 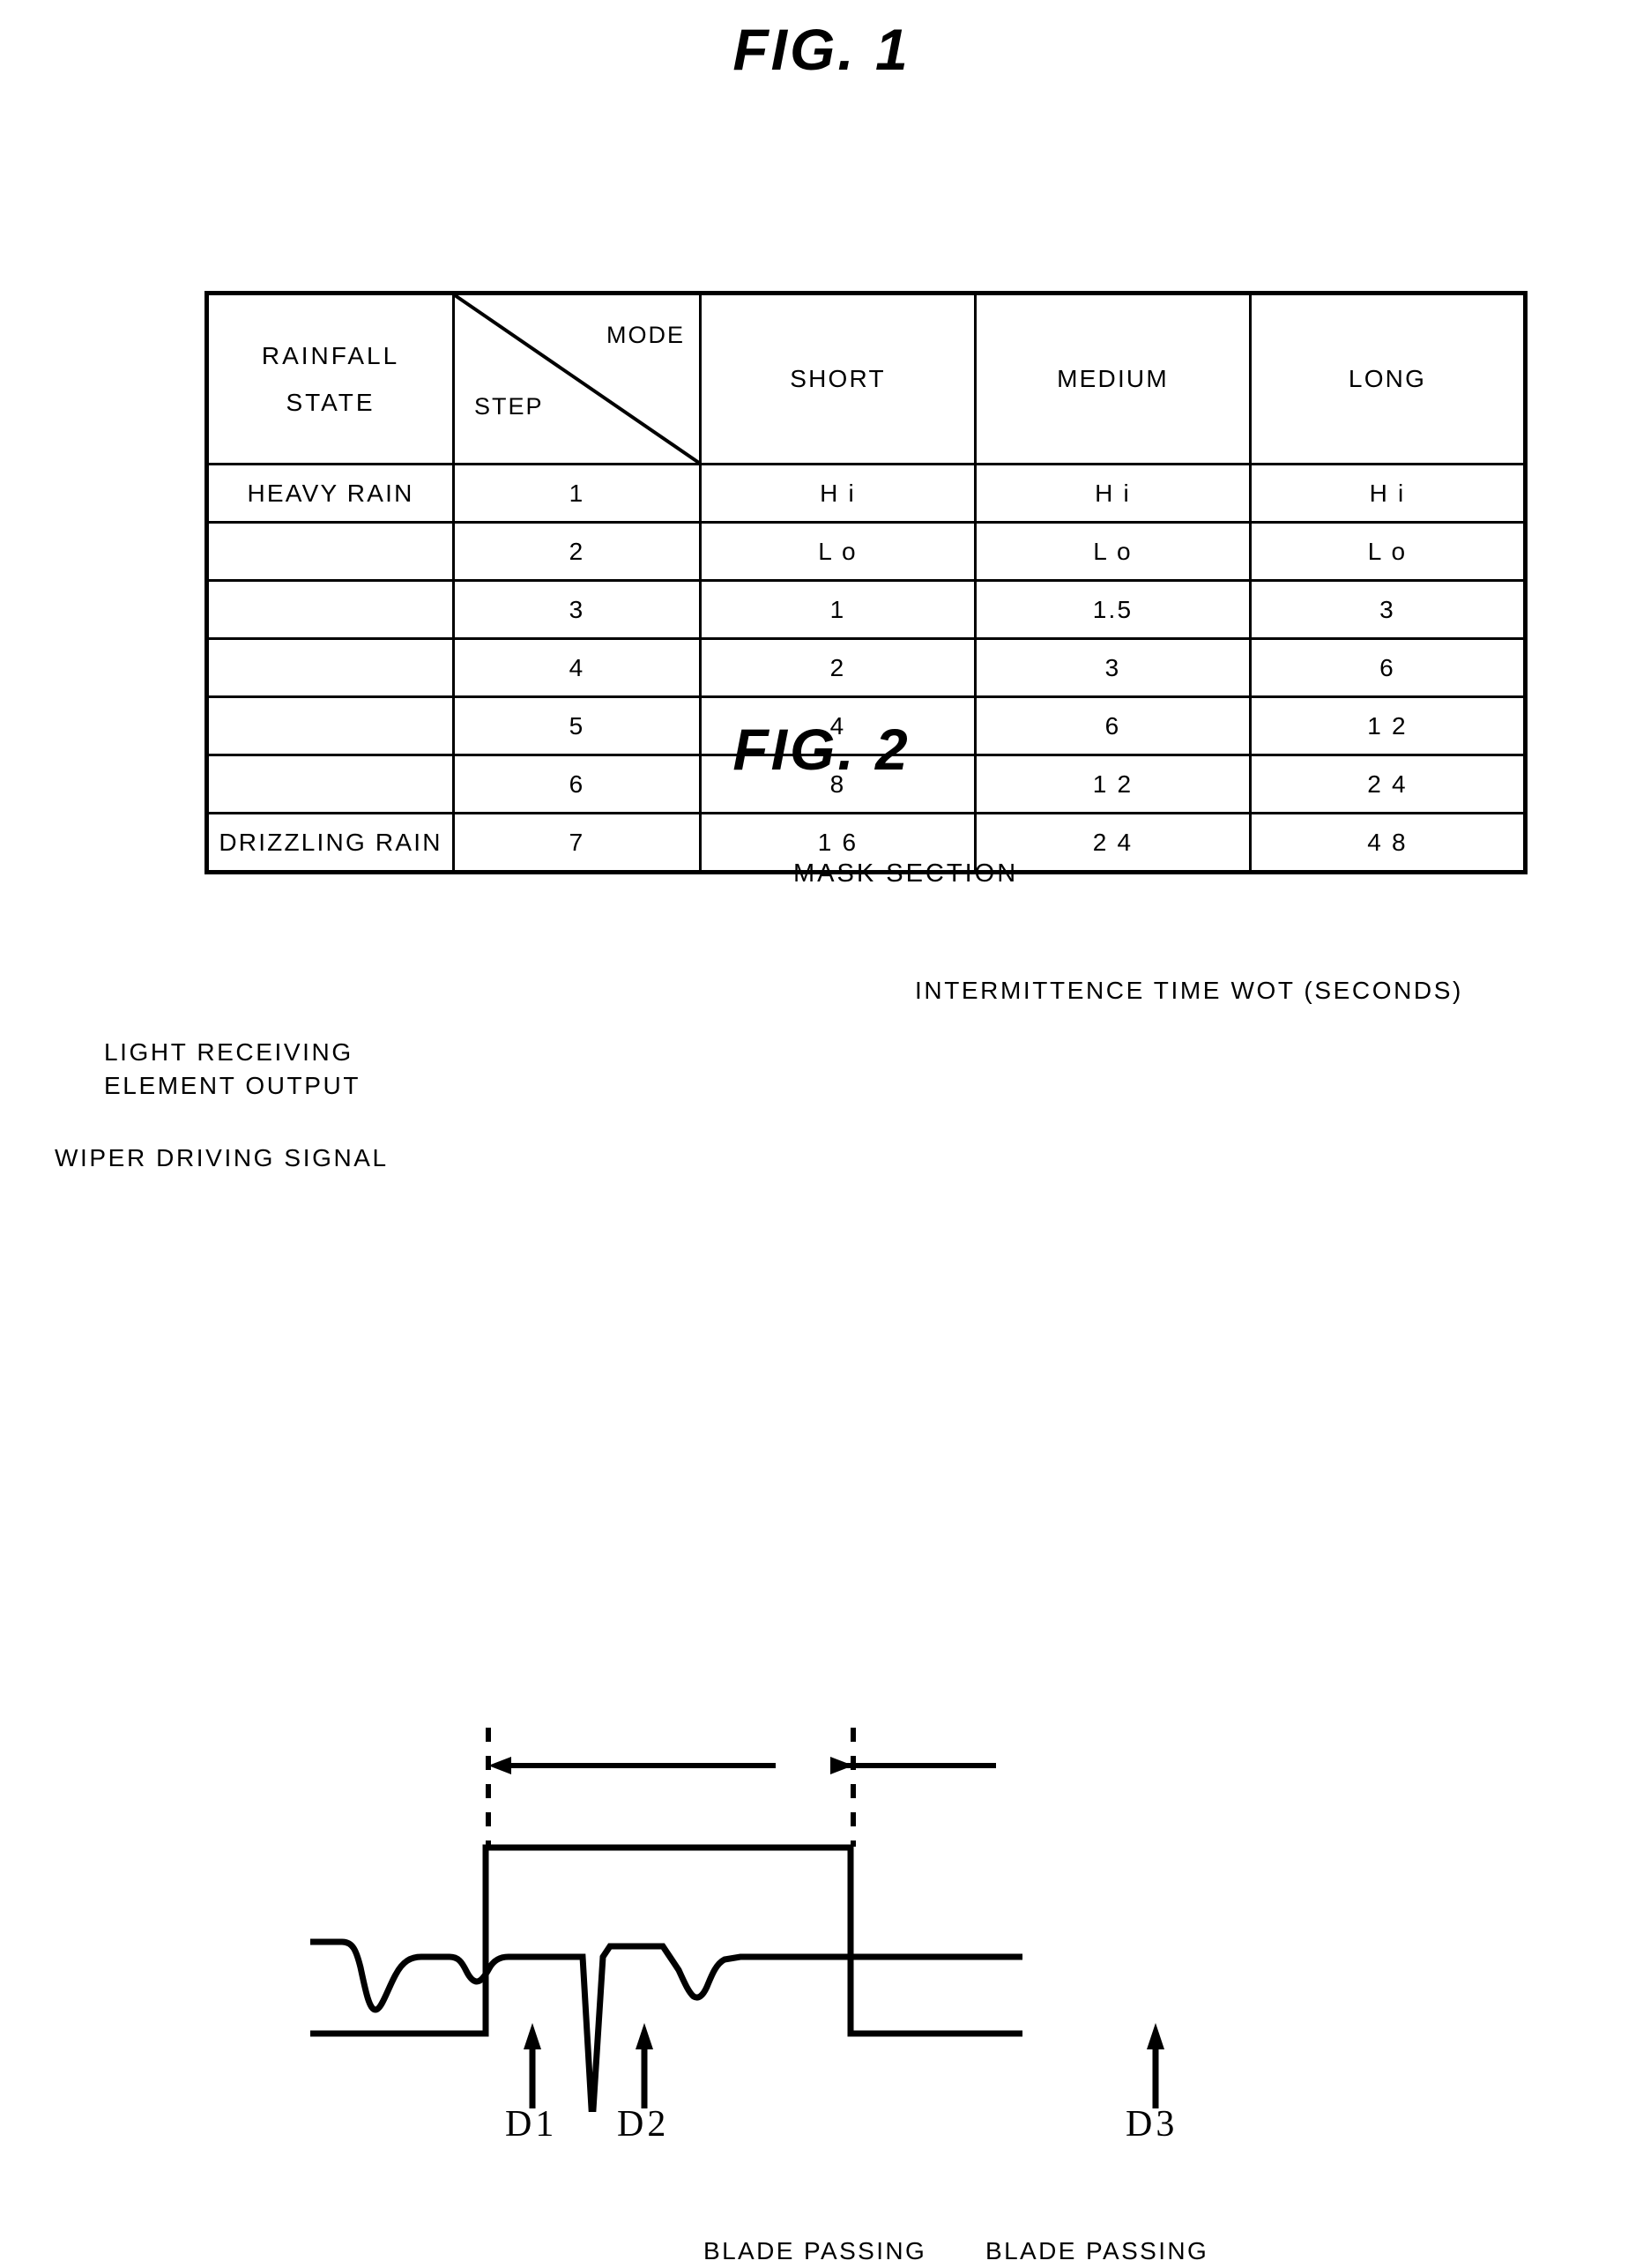 What do you see at coordinates (232, 1069) in the screenshot?
I see `light-receiving-element-output-label: LIGHT RECEIVING ELEMENT OUTPUT` at bounding box center [232, 1069].